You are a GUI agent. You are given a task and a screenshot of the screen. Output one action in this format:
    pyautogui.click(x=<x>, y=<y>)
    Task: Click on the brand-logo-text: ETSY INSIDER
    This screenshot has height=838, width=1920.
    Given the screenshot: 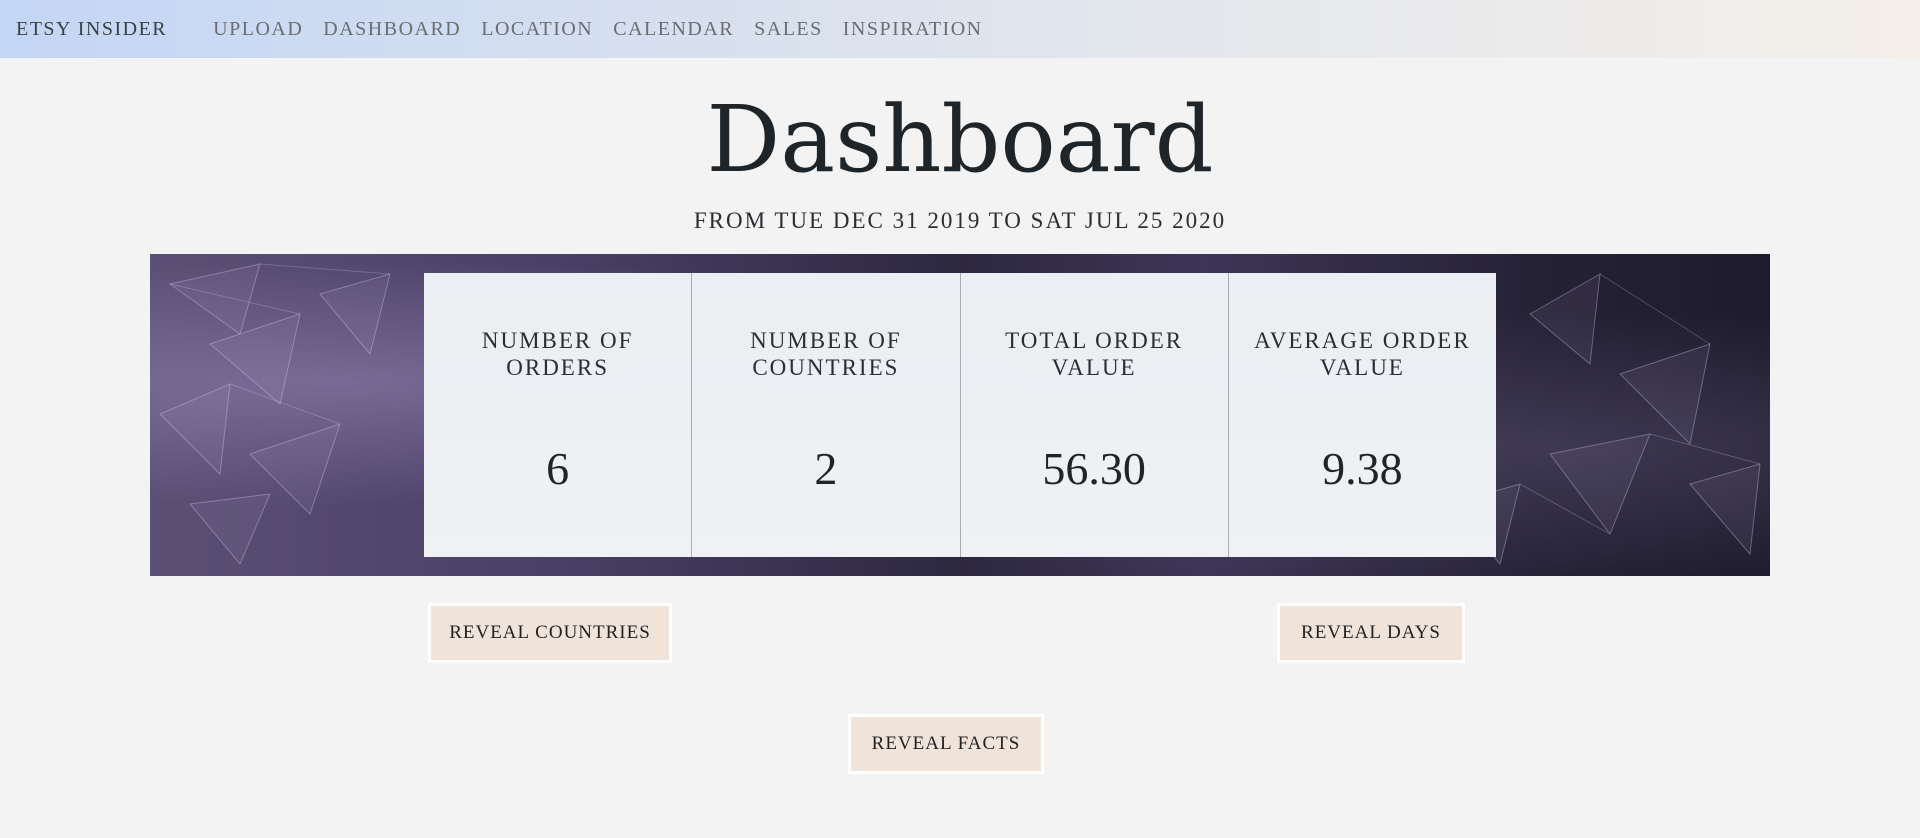 What is the action you would take?
    pyautogui.click(x=91, y=29)
    